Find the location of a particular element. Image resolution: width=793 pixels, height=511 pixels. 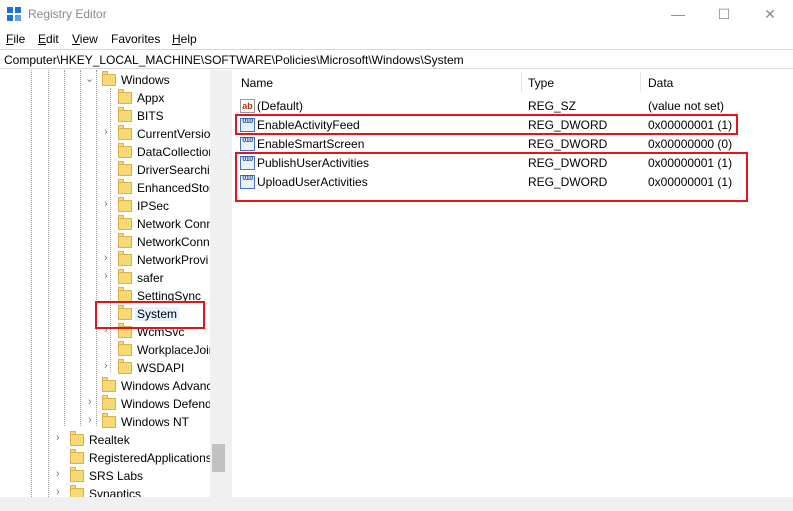

value-data: (value not set) is located at coordinates (686, 106).